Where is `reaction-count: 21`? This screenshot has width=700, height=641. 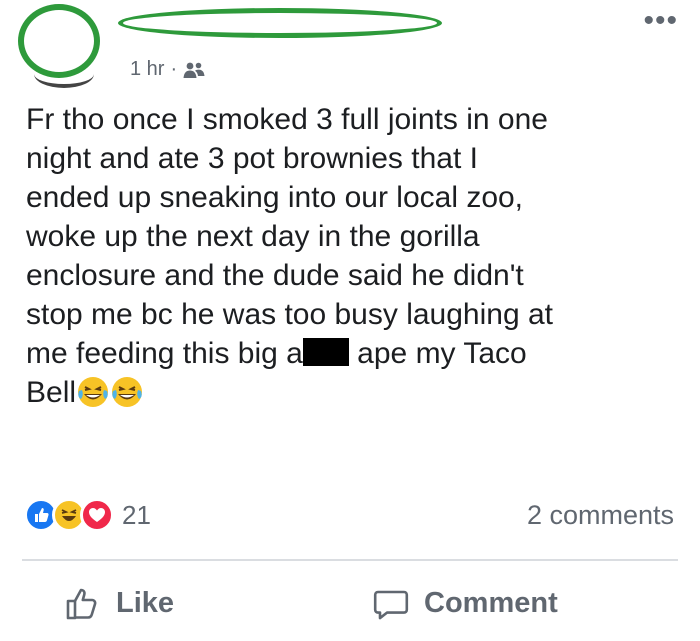 reaction-count: 21 is located at coordinates (136, 514).